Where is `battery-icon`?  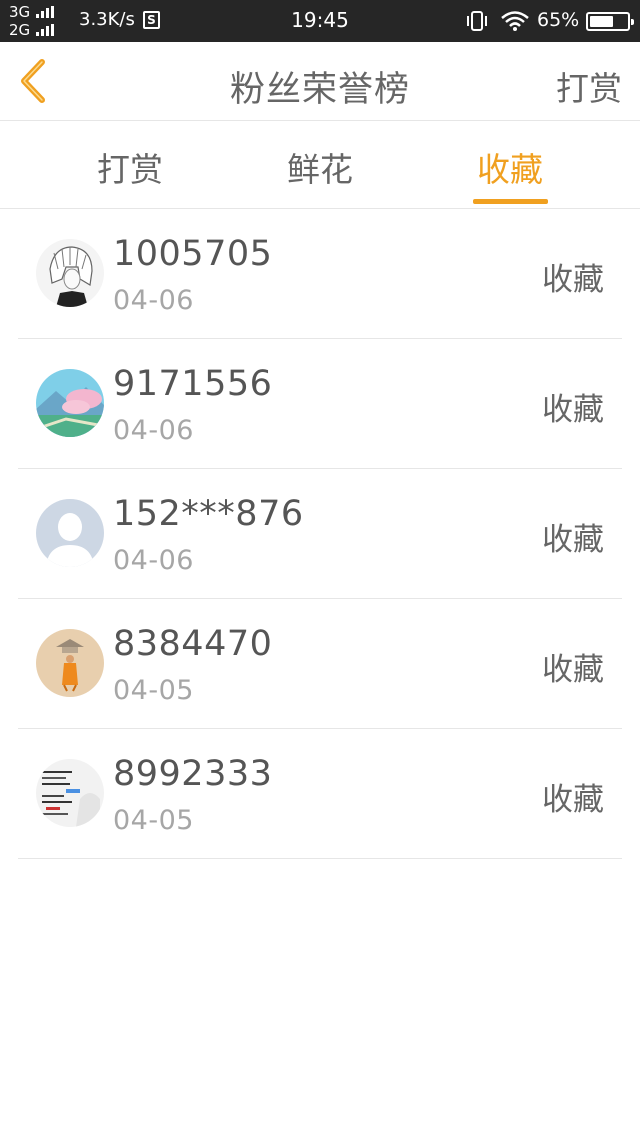 battery-icon is located at coordinates (610, 21).